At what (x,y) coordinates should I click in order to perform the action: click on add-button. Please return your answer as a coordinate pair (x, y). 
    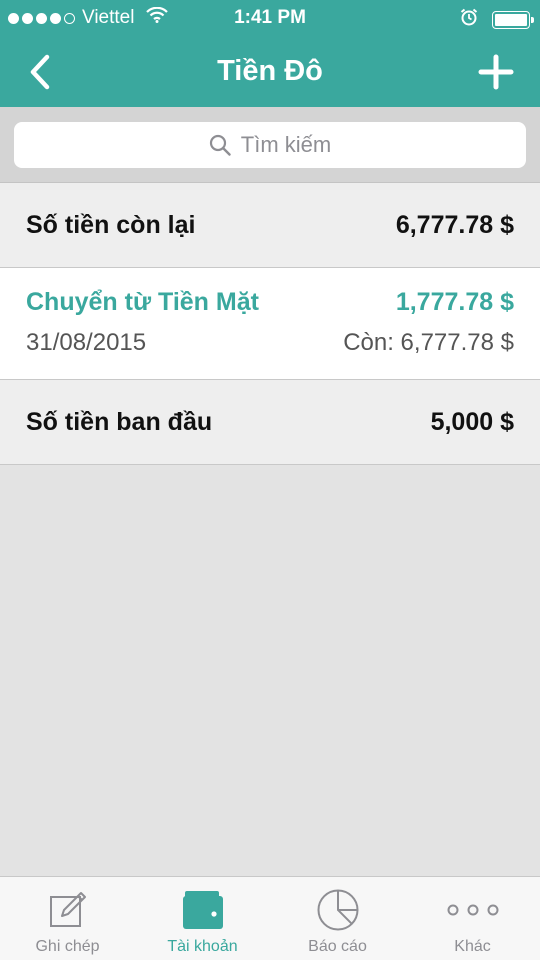
    Looking at the image, I should click on (496, 72).